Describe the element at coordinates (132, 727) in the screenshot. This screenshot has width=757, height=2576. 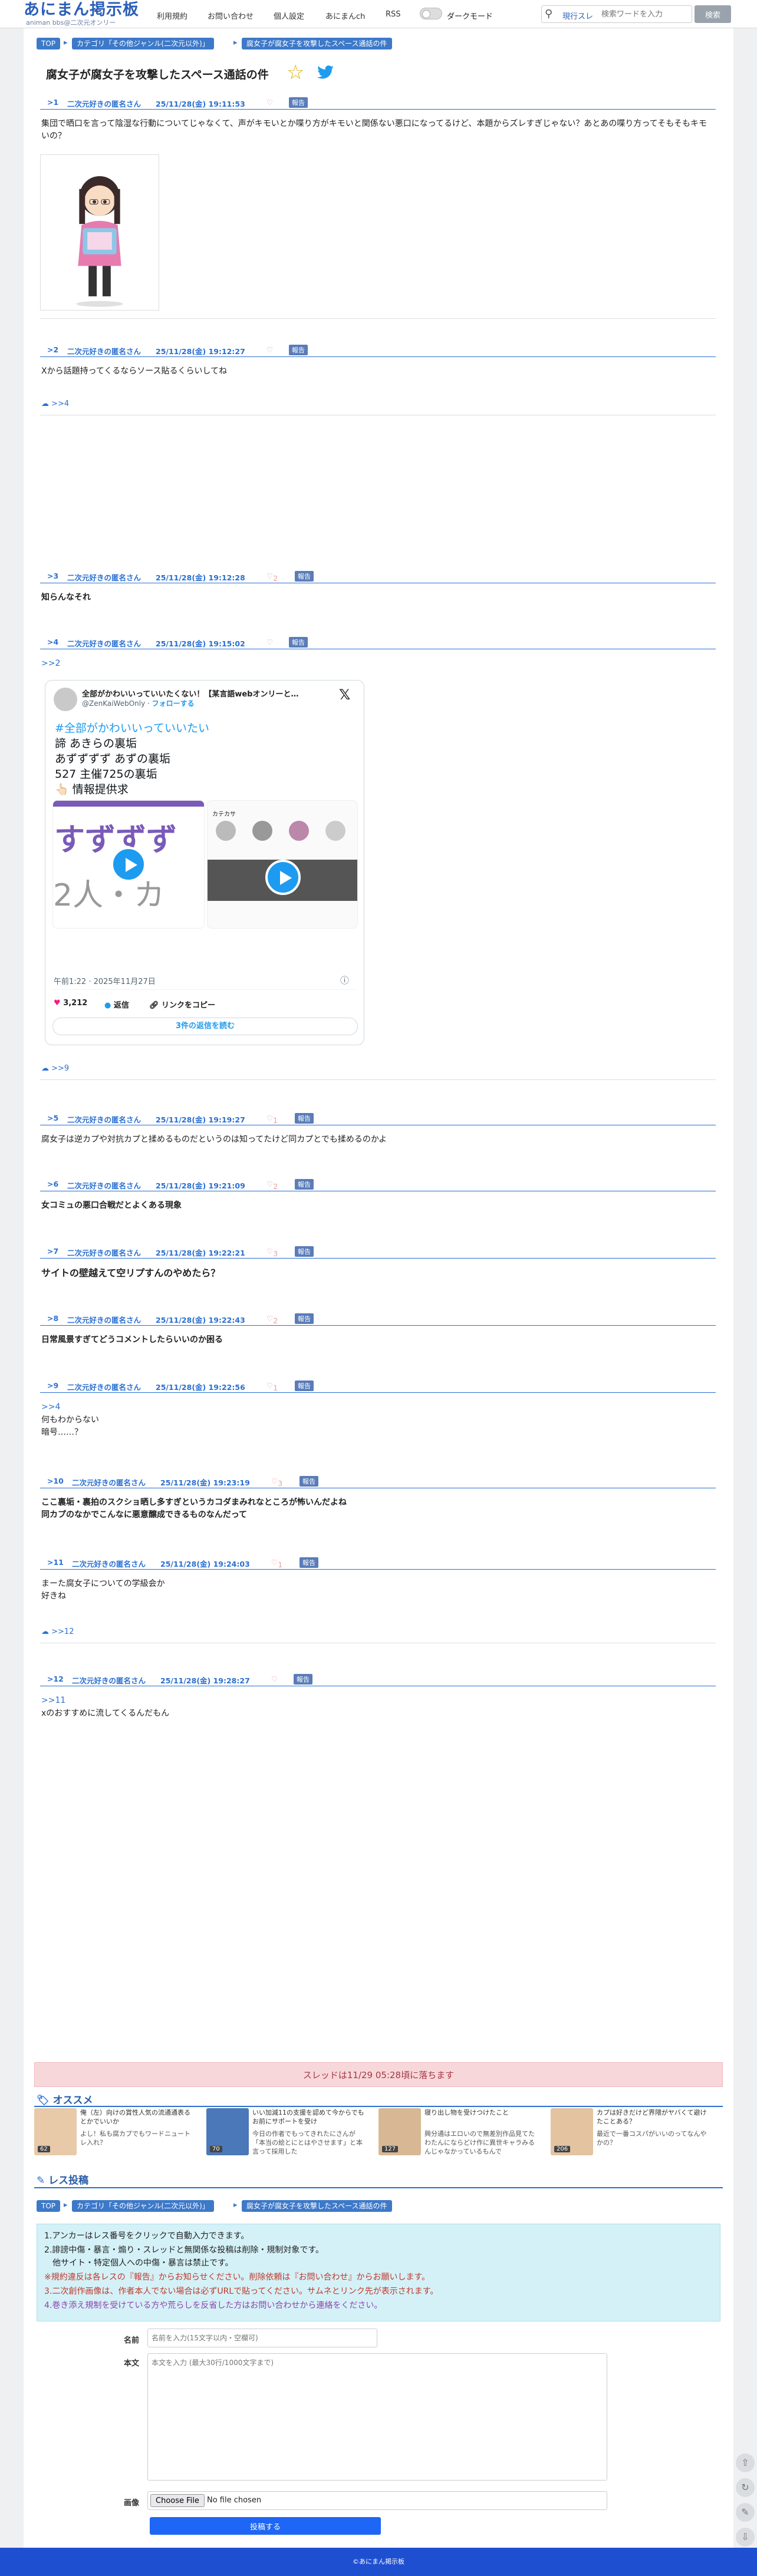
I see `tweet-hashtag: #全部がかわいいっていいたい` at that location.